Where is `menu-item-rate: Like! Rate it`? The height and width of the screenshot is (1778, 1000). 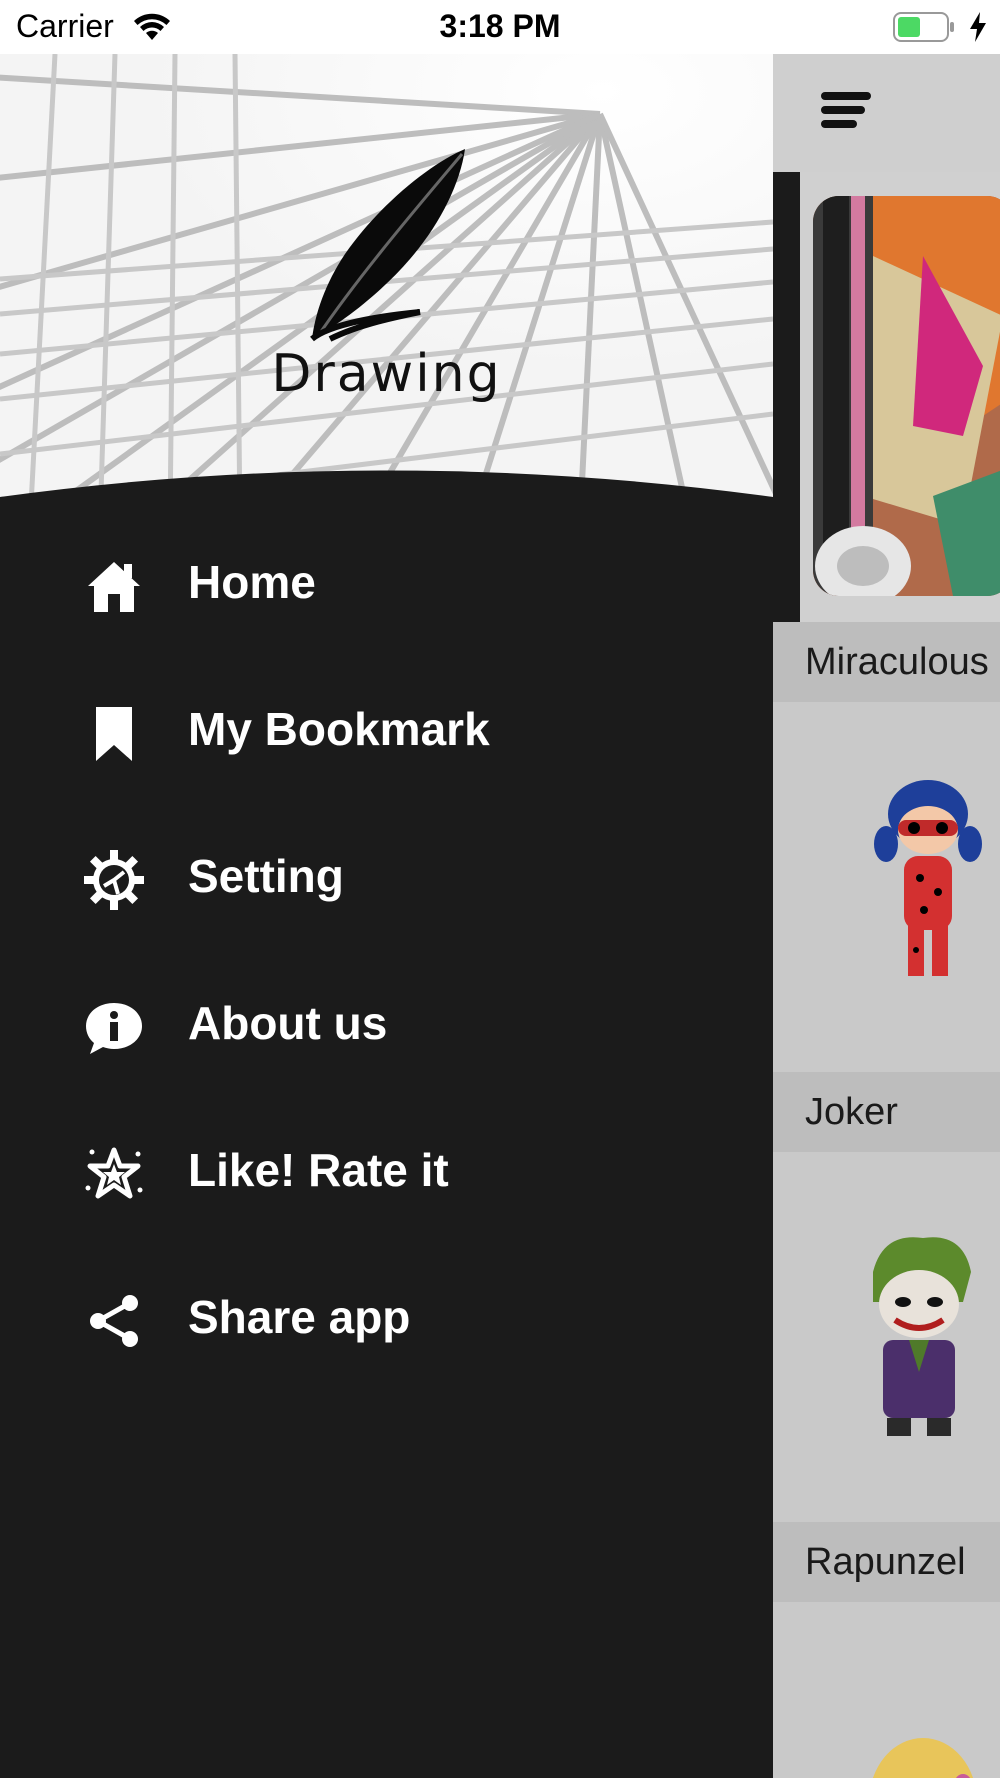
menu-item-rate: Like! Rate it is located at coordinates (386, 1172).